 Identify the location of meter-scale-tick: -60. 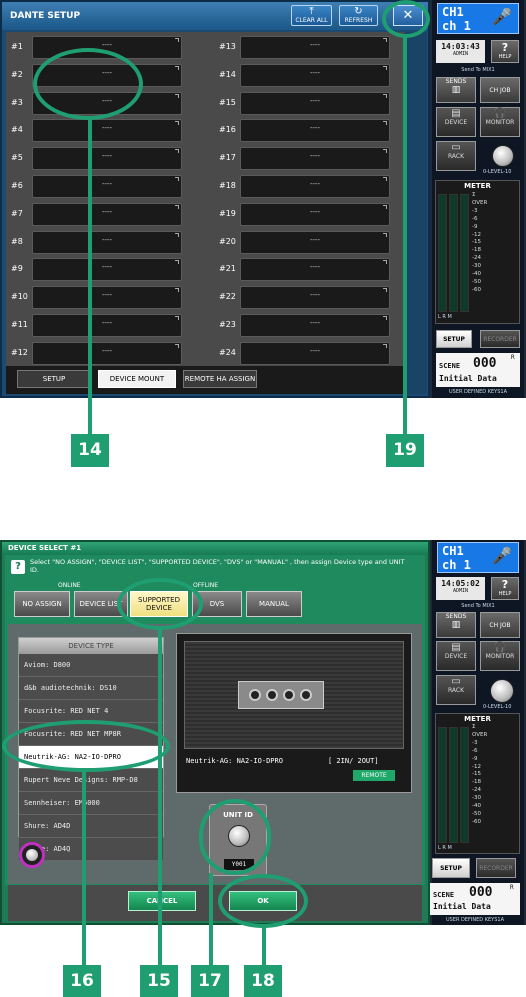
(476, 821).